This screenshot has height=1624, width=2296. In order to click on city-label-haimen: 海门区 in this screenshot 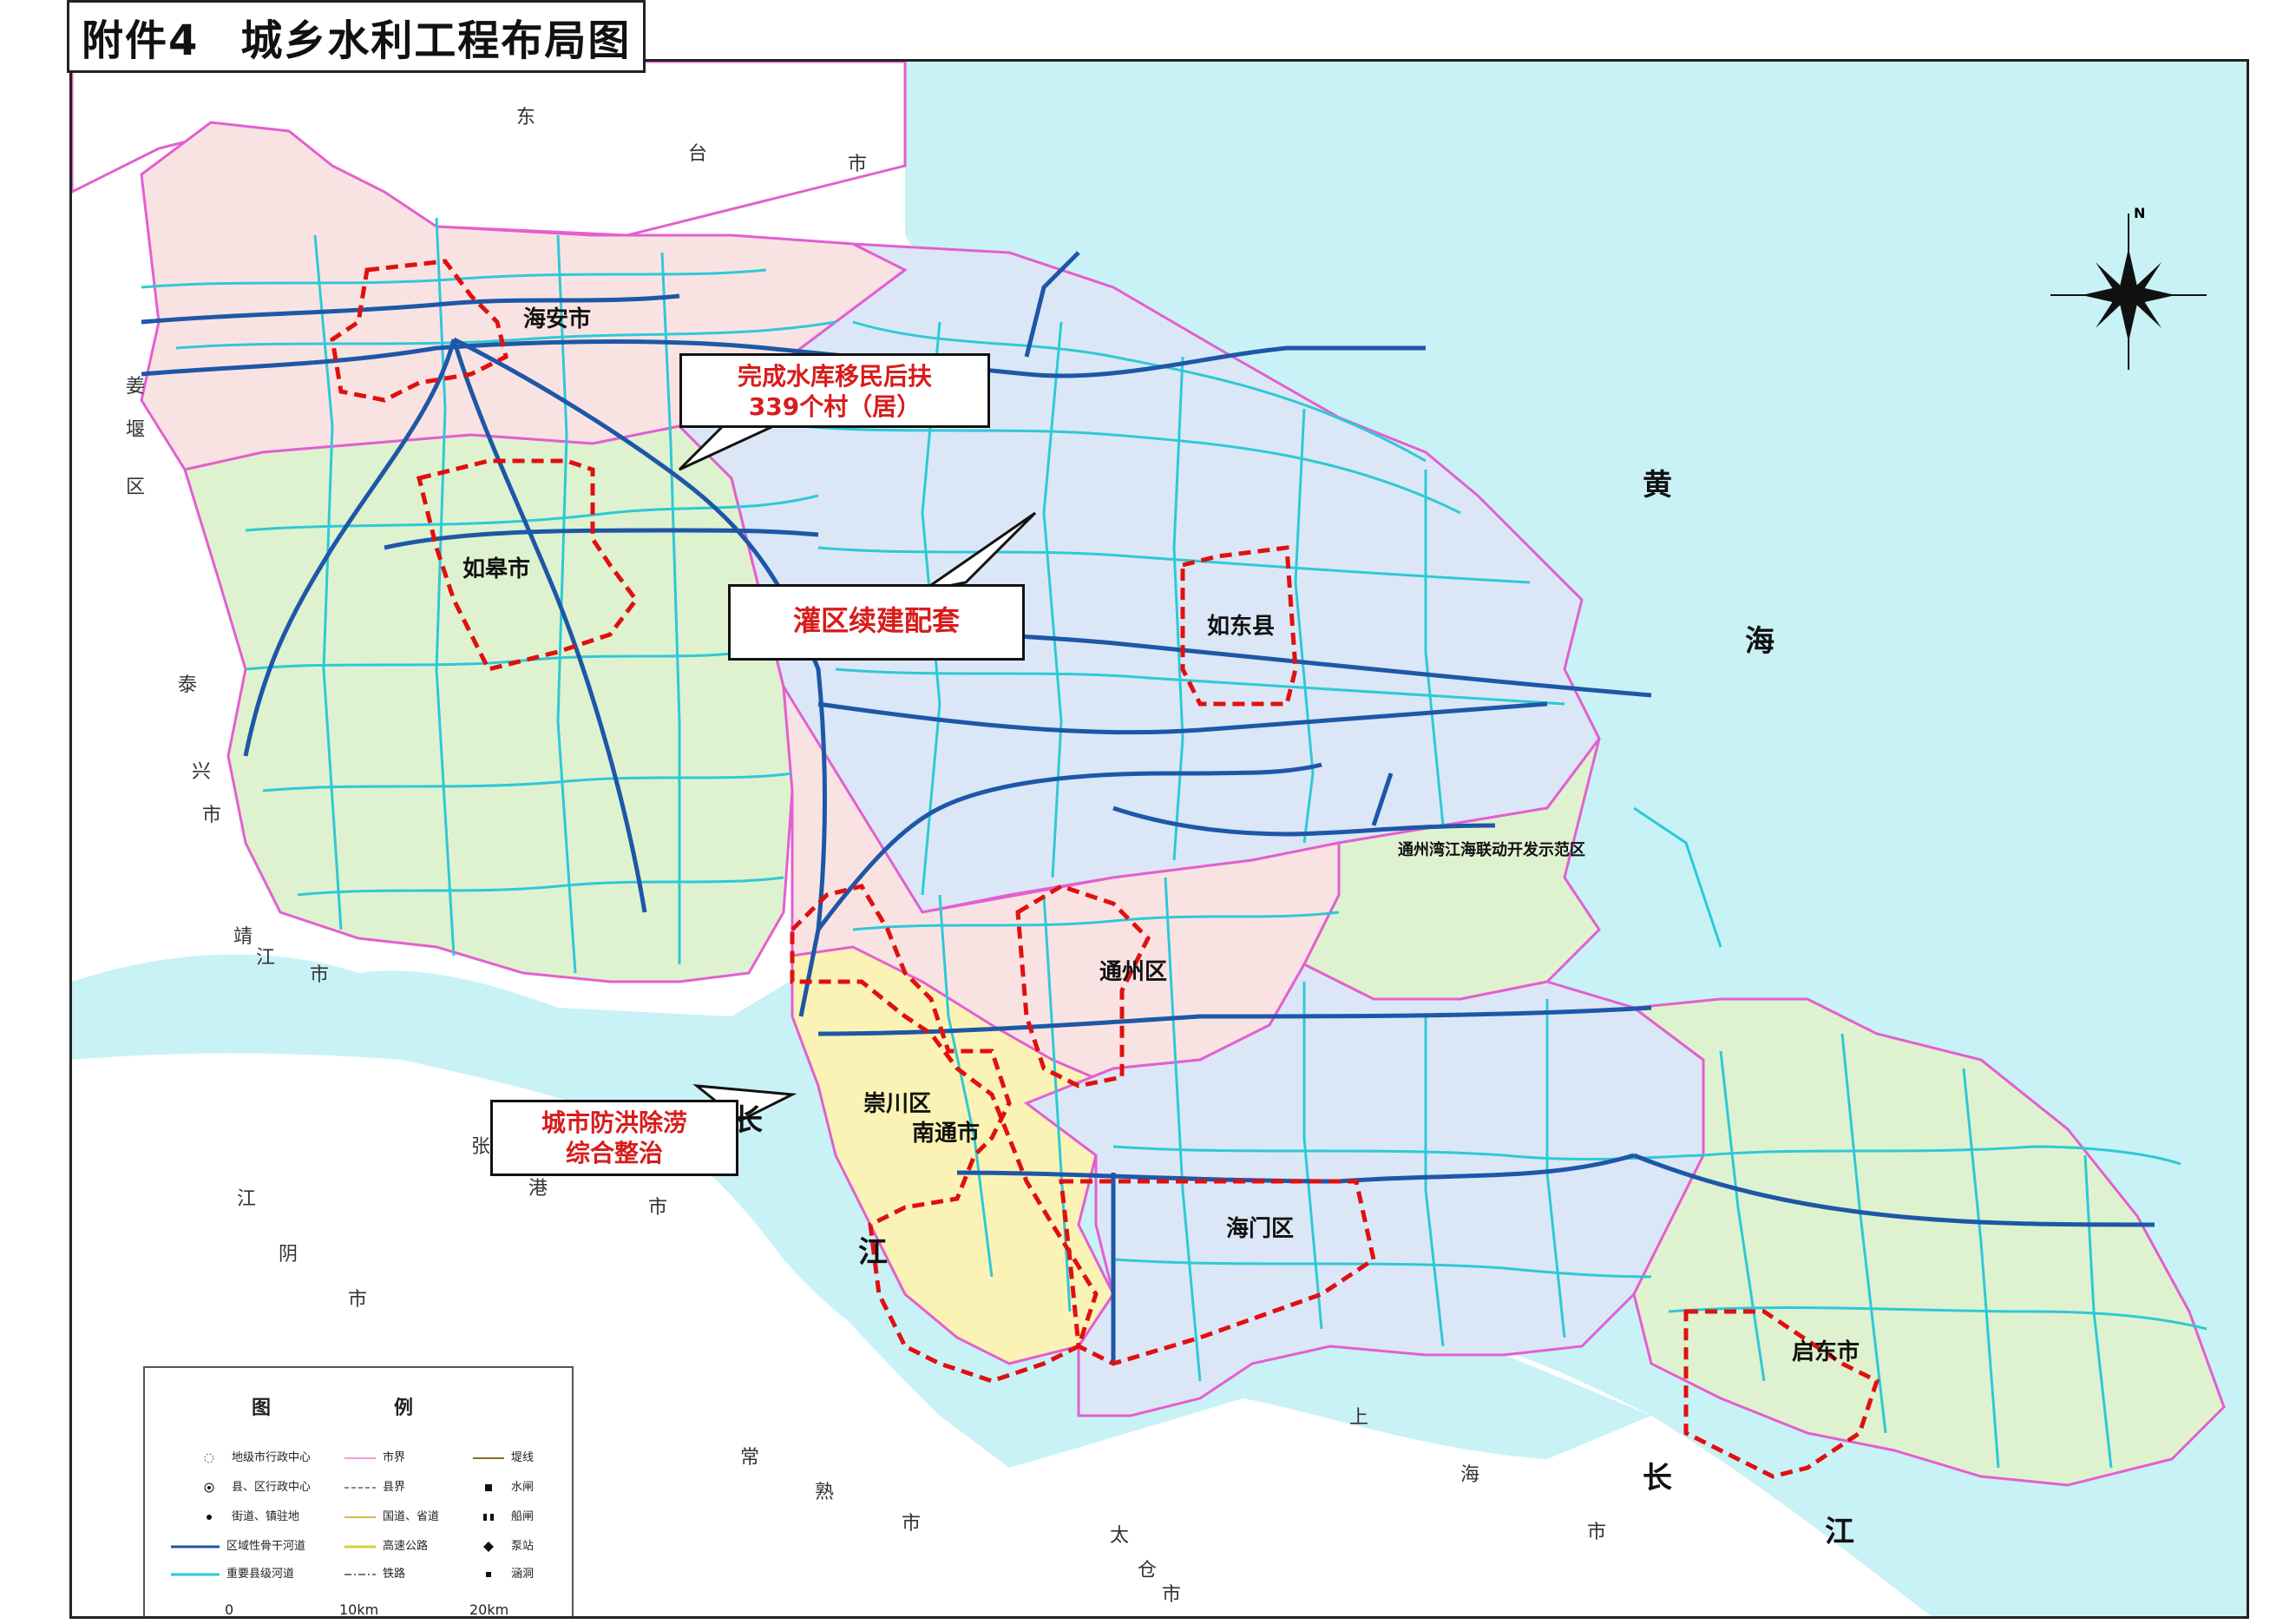, I will do `click(1260, 1229)`.